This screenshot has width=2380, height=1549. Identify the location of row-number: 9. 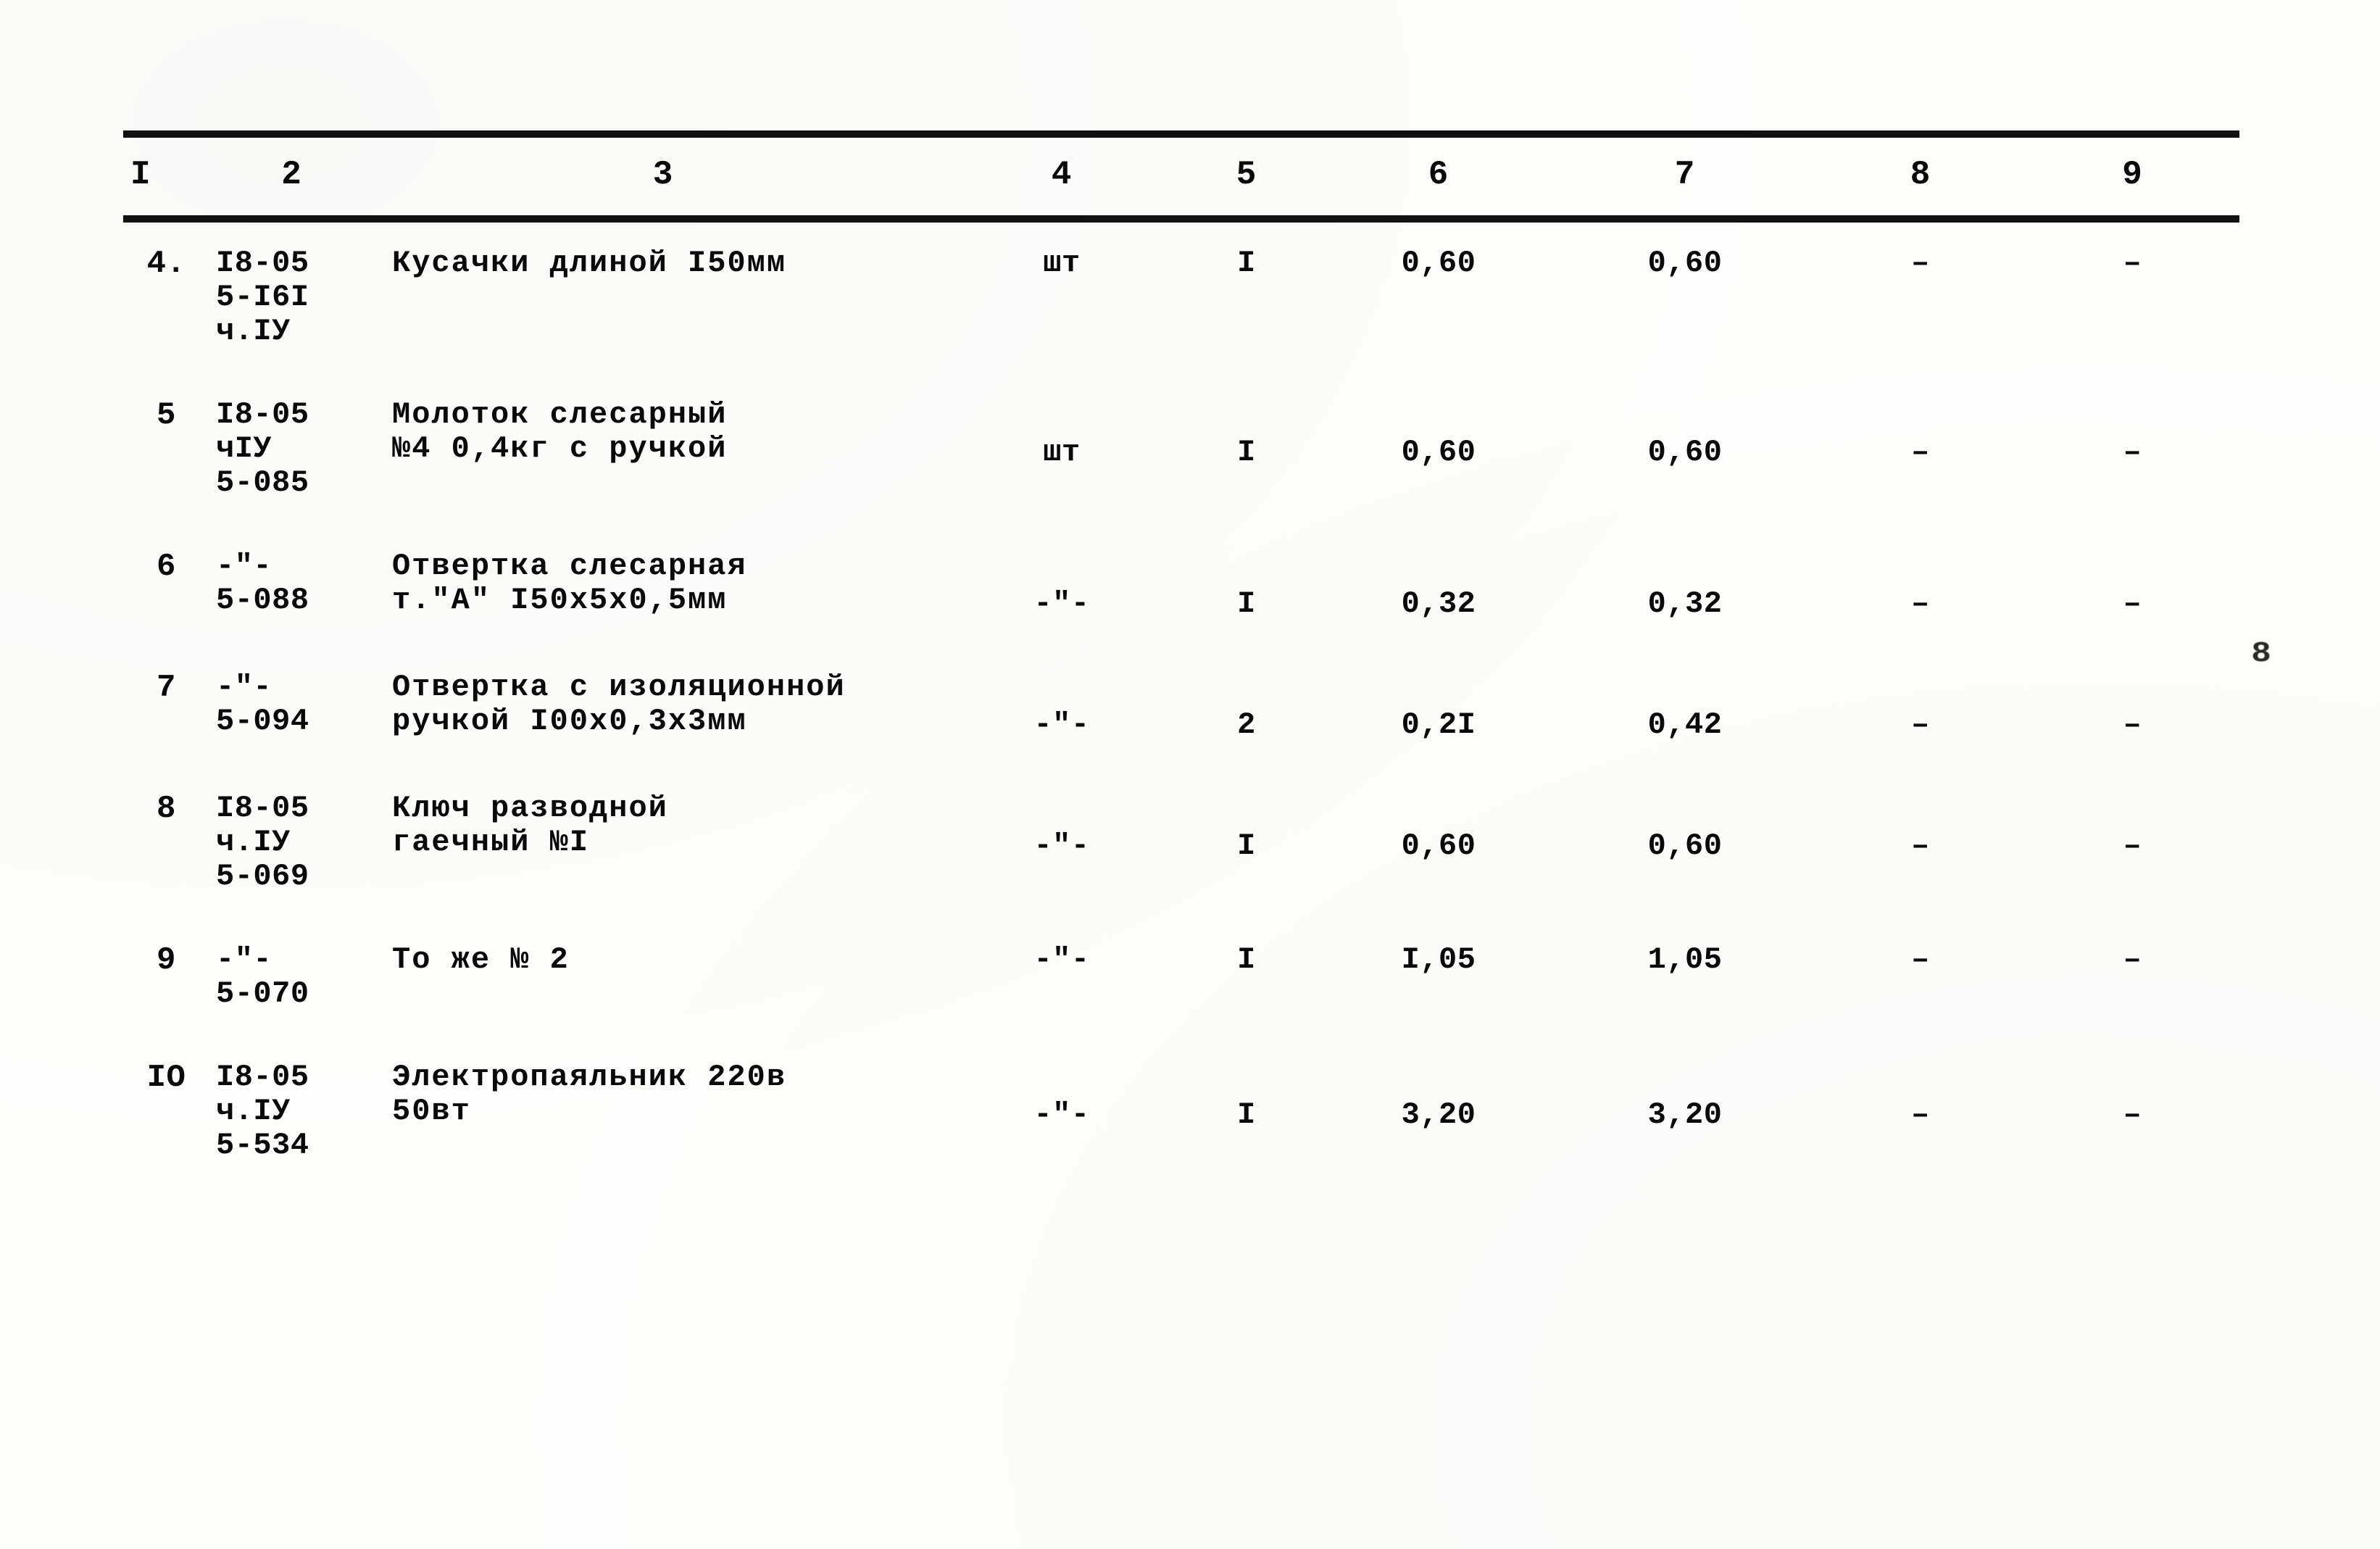
(166, 960).